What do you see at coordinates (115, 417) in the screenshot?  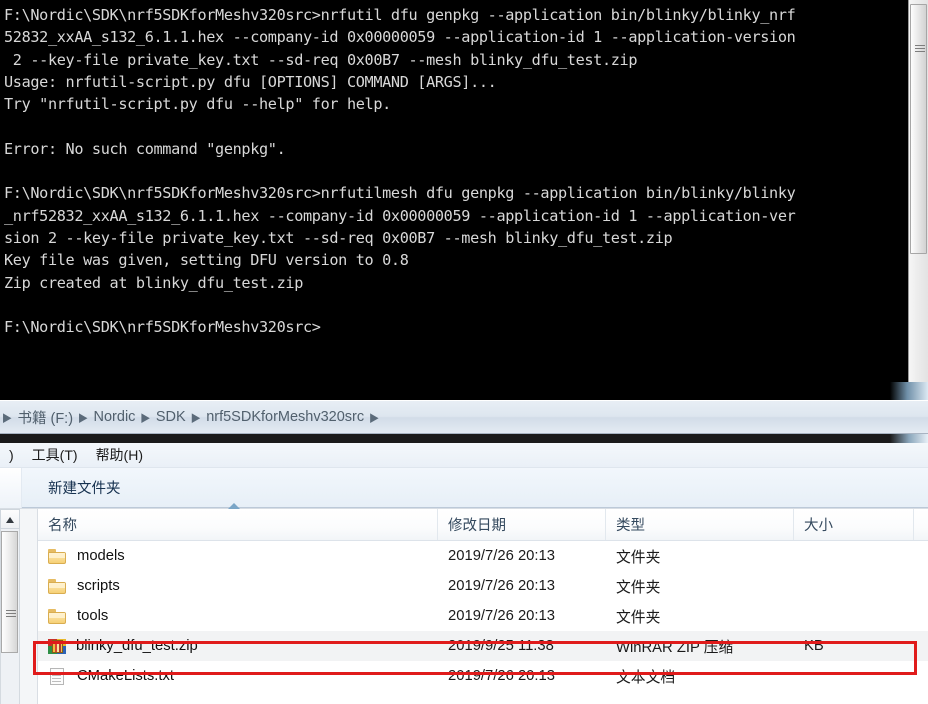 I see `breadcrumb-item-2: Nordic` at bounding box center [115, 417].